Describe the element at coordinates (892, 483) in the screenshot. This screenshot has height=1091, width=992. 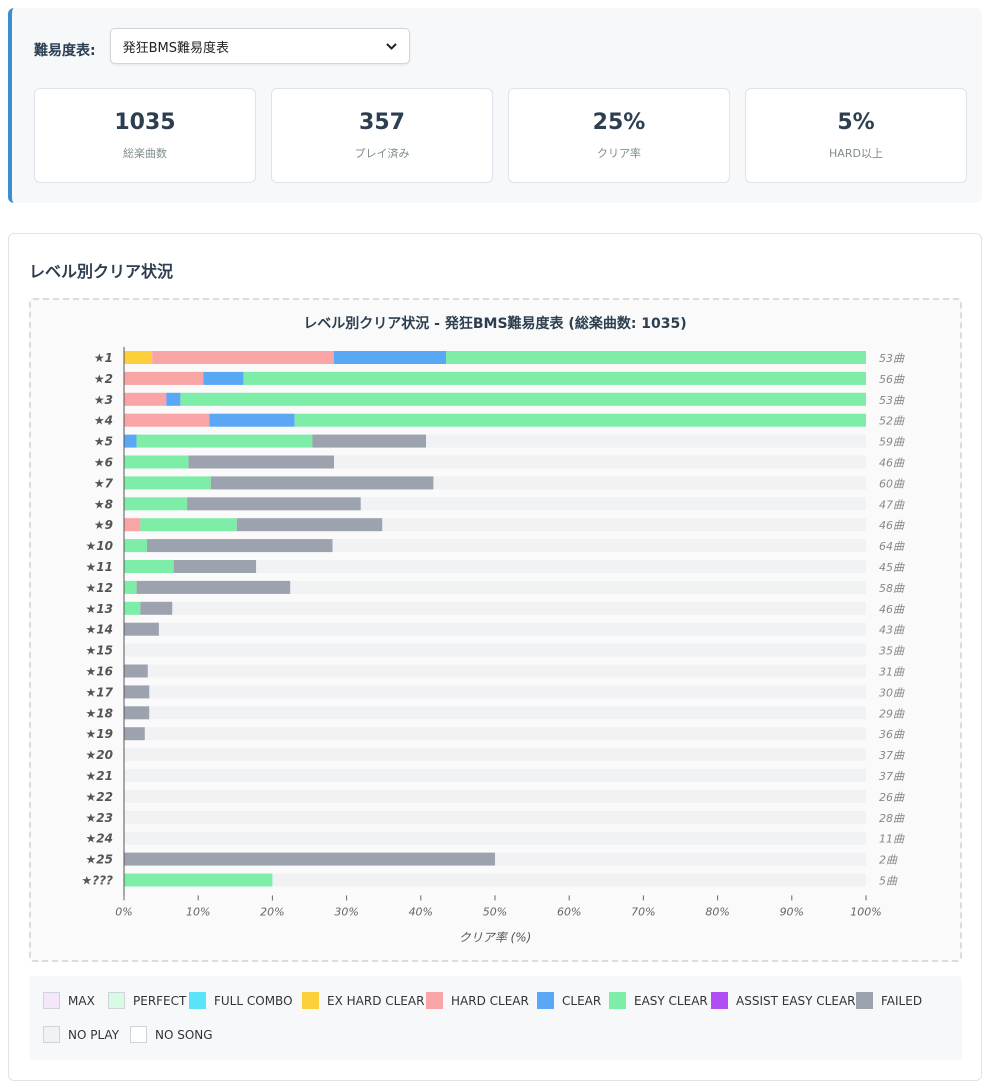
I see `song-count-label: 60曲` at that location.